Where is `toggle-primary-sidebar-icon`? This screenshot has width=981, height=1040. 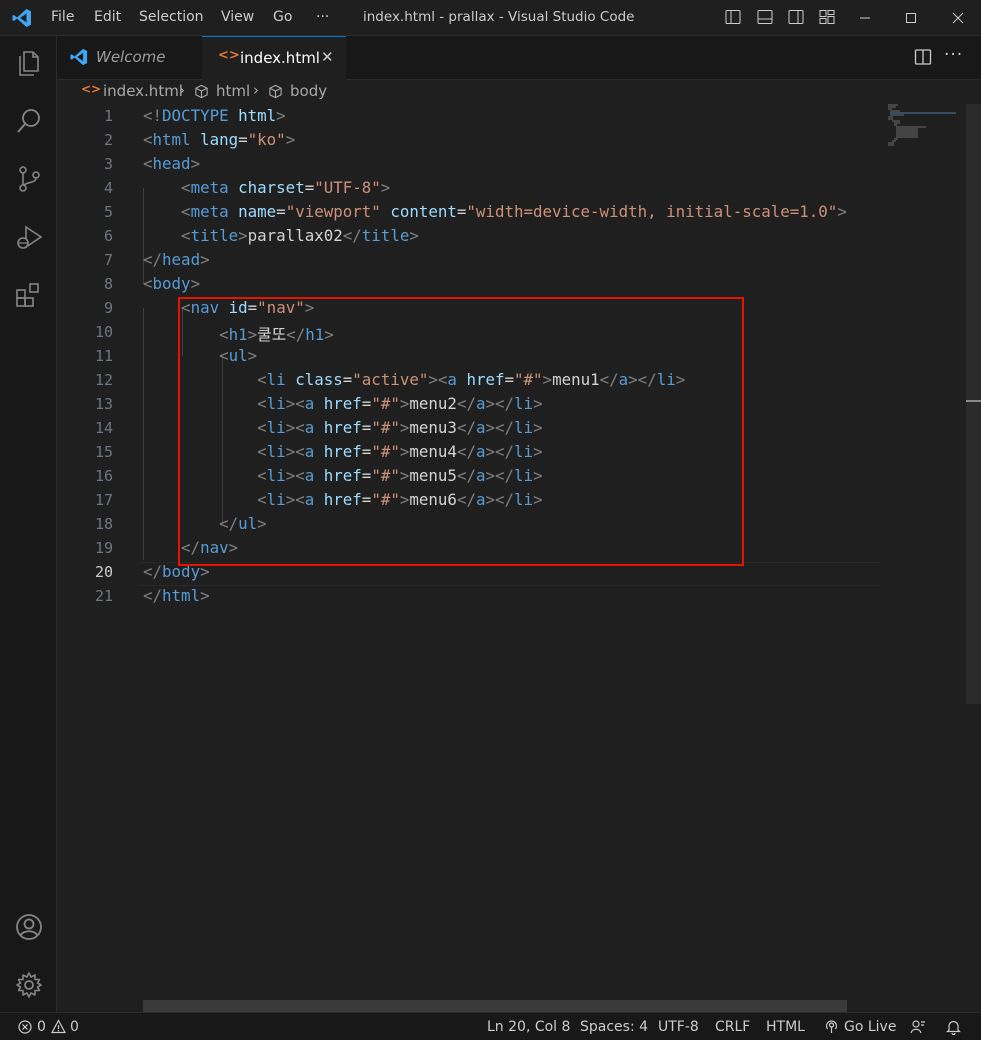
toggle-primary-sidebar-icon is located at coordinates (733, 17).